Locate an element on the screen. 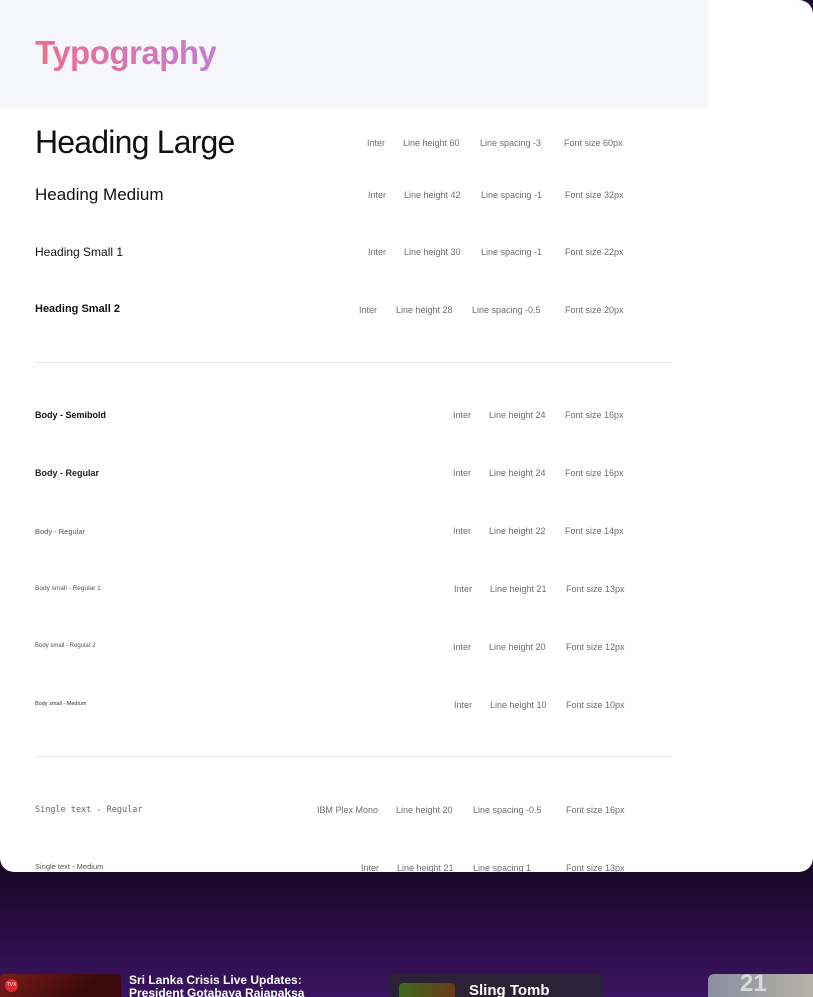 The width and height of the screenshot is (813, 997). line-spacing-label: Line spacing -3 is located at coordinates (511, 143).